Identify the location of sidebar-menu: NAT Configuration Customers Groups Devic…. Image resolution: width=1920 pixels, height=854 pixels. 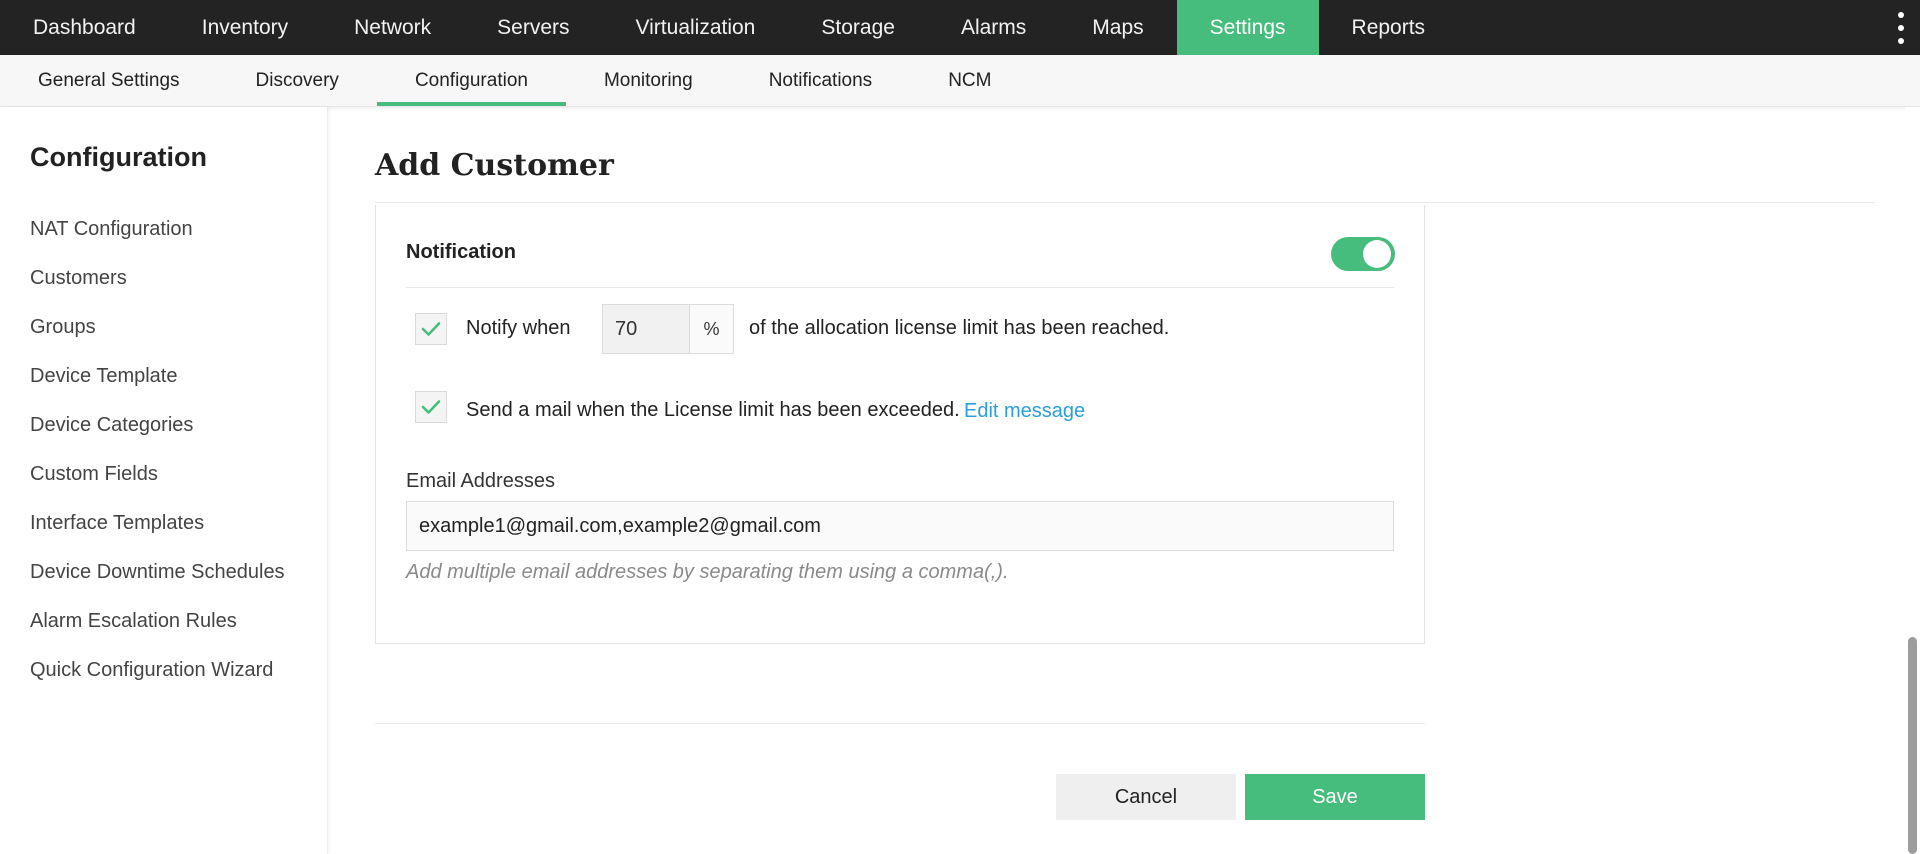
(157, 462).